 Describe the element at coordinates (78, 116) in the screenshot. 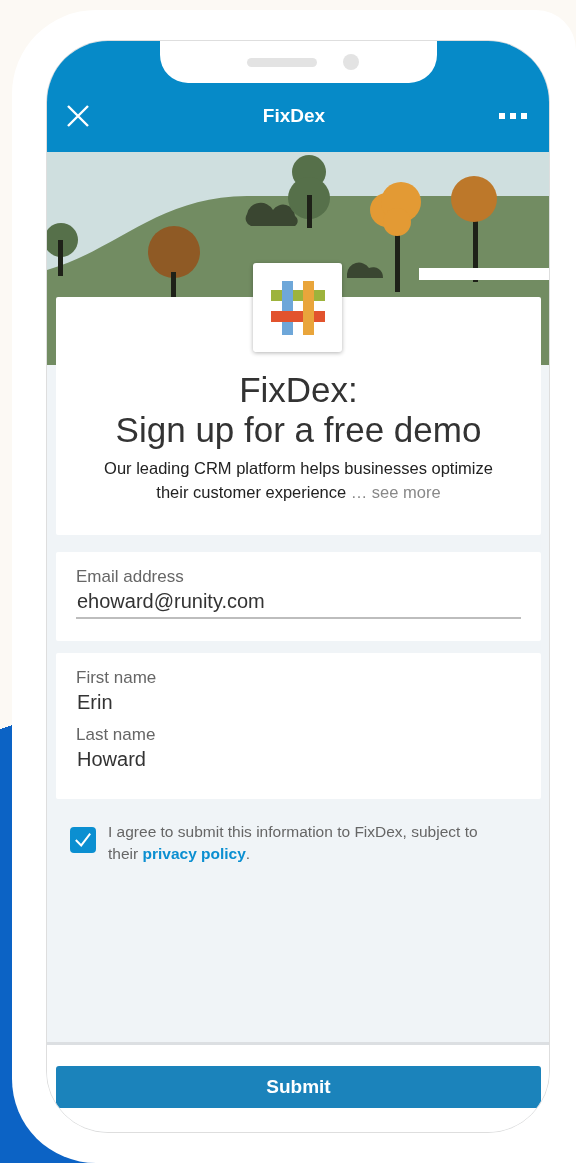

I see `close-icon` at that location.